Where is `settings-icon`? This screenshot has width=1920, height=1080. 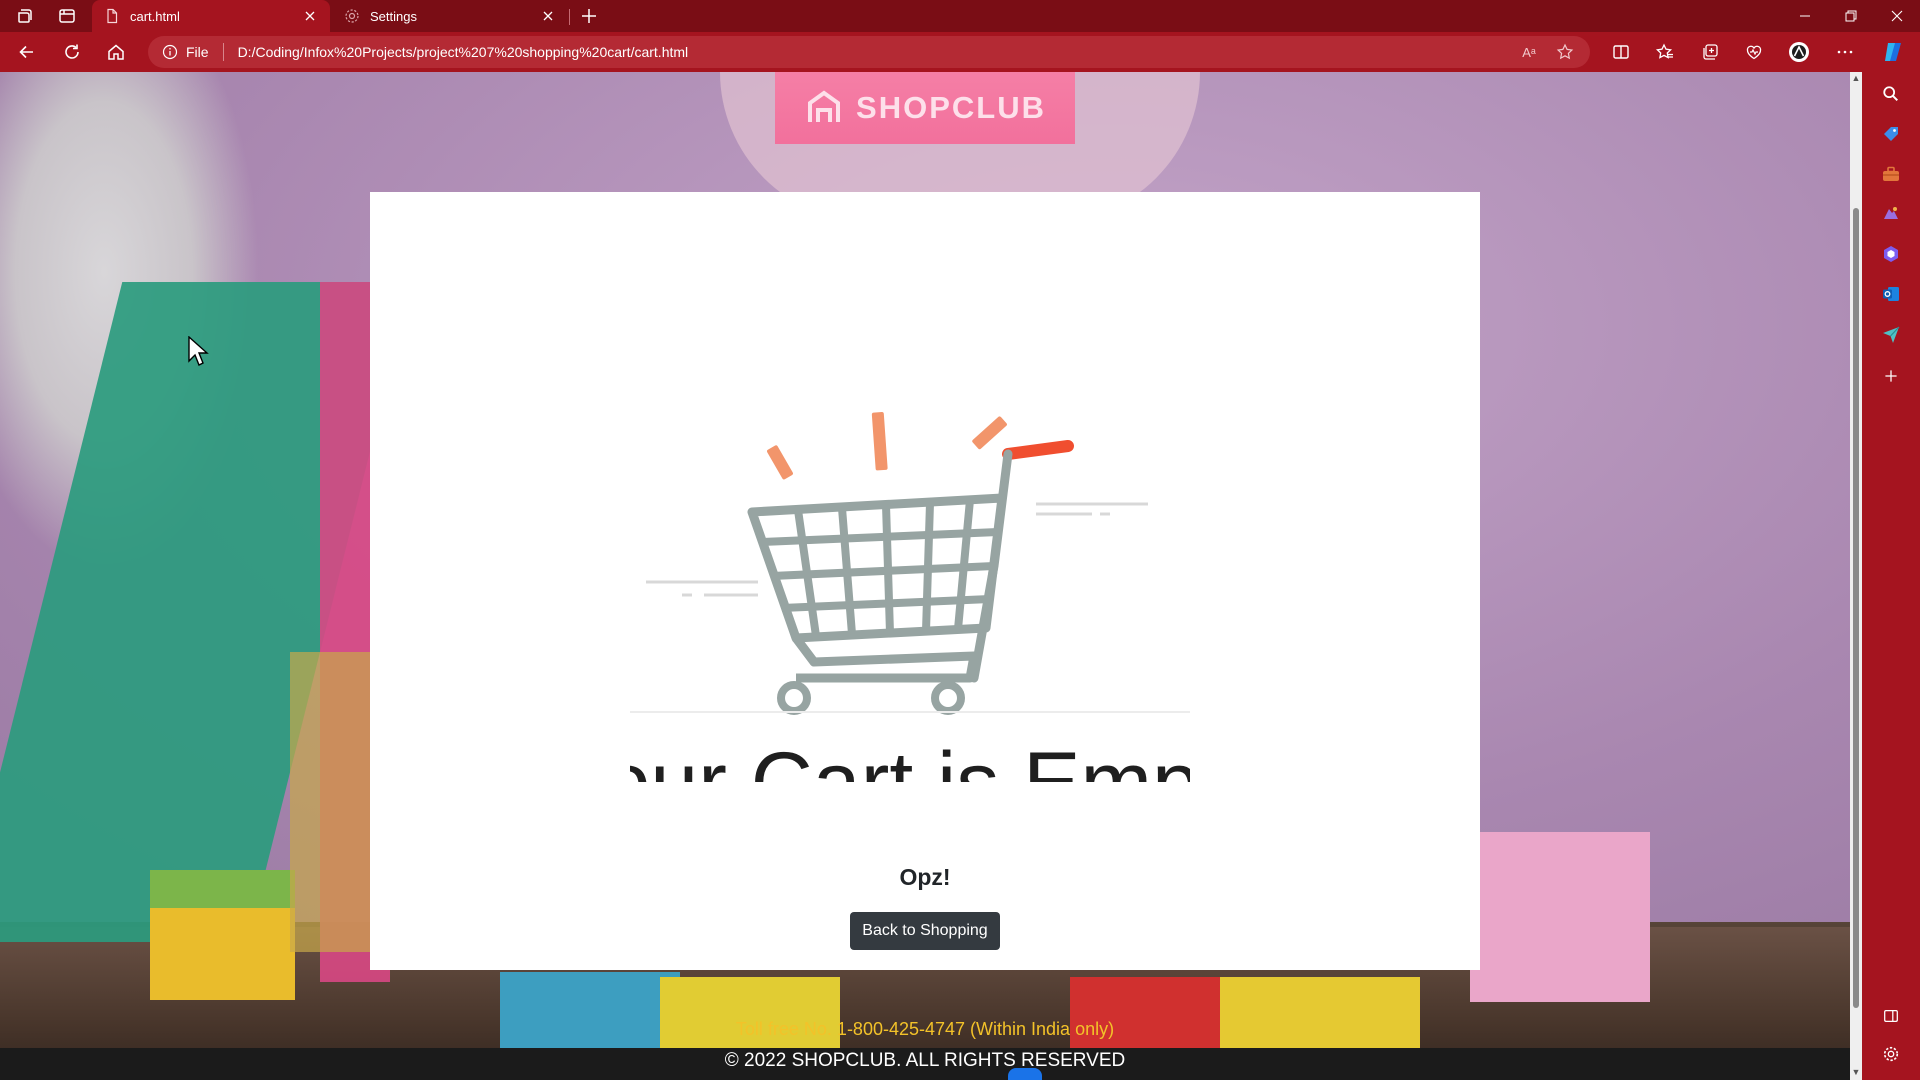
settings-icon is located at coordinates (352, 16).